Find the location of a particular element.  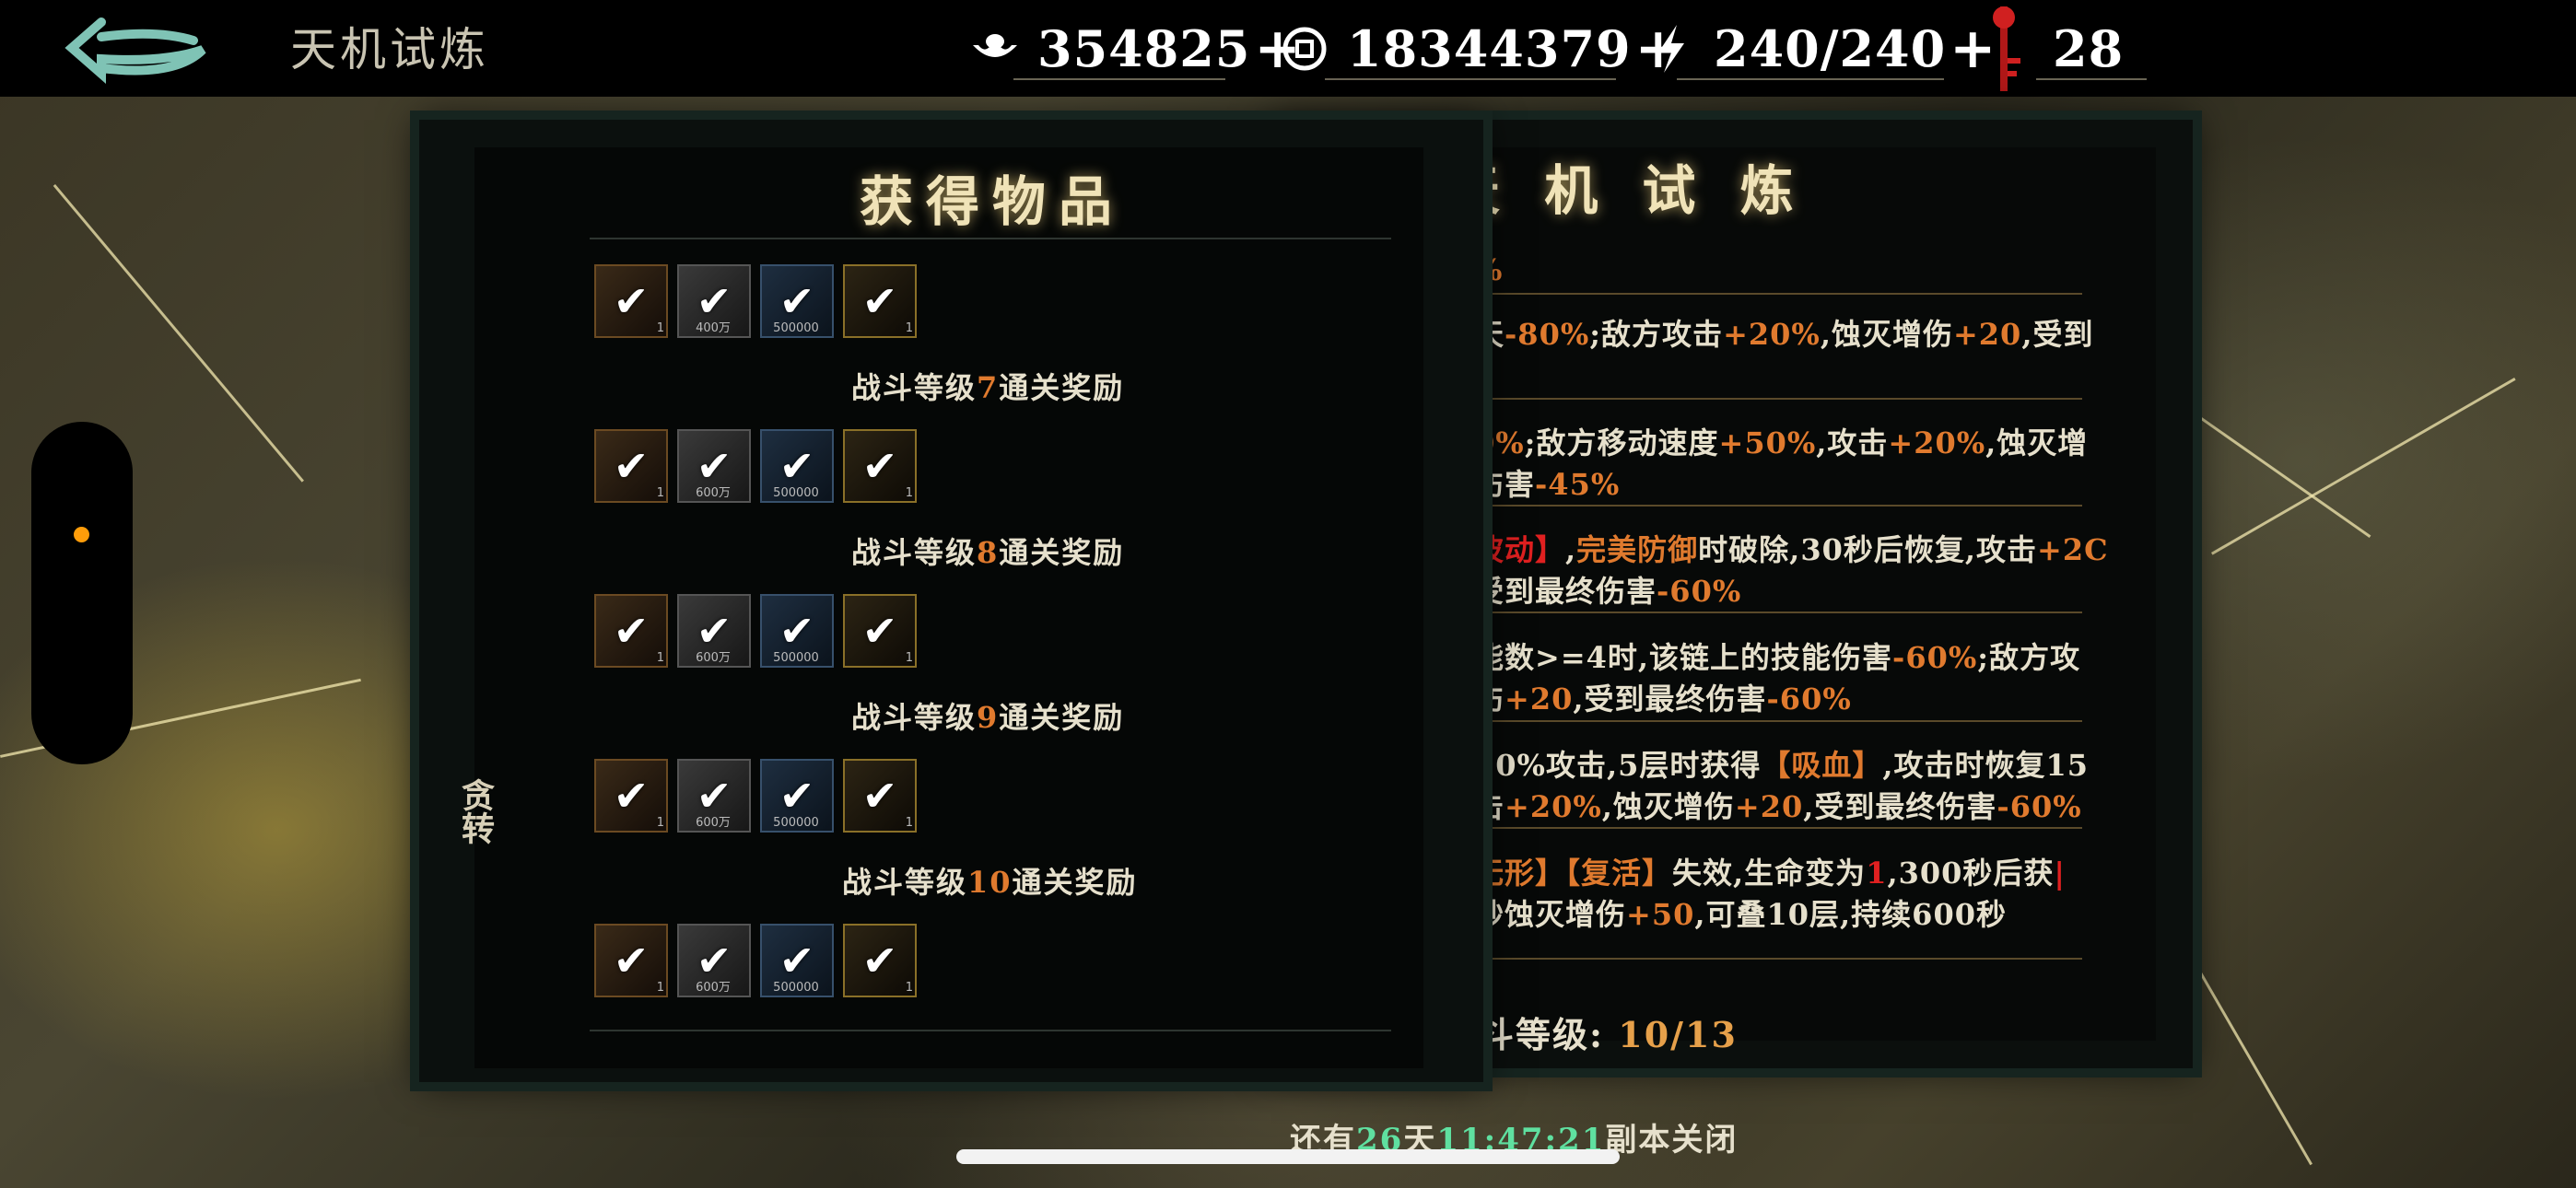

reward-group-label: 战斗等级9通关奖励 is located at coordinates (988, 717).